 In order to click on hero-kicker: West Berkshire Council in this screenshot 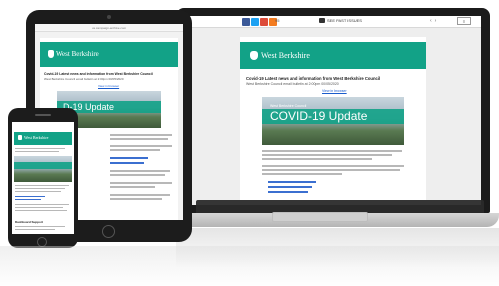, I will do `click(288, 106)`.